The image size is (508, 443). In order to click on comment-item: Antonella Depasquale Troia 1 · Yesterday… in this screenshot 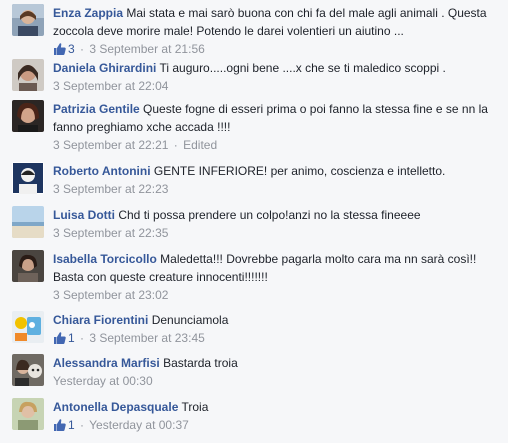, I will do `click(254, 416)`.